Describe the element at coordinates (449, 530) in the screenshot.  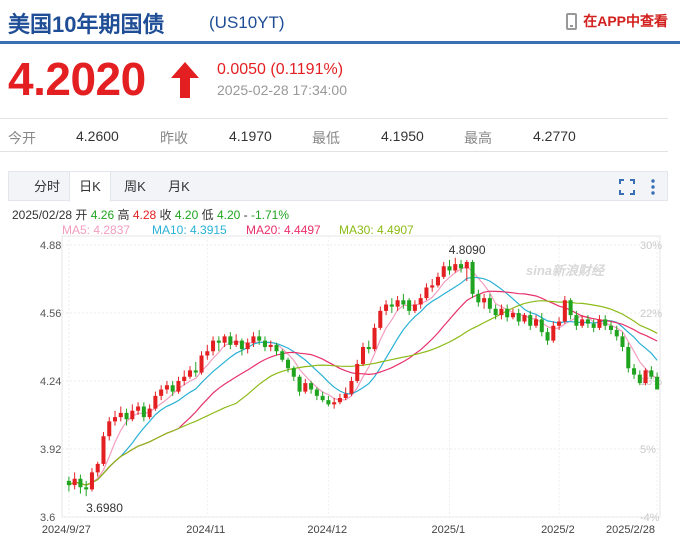
I see `x-tick-label: 2025/1` at that location.